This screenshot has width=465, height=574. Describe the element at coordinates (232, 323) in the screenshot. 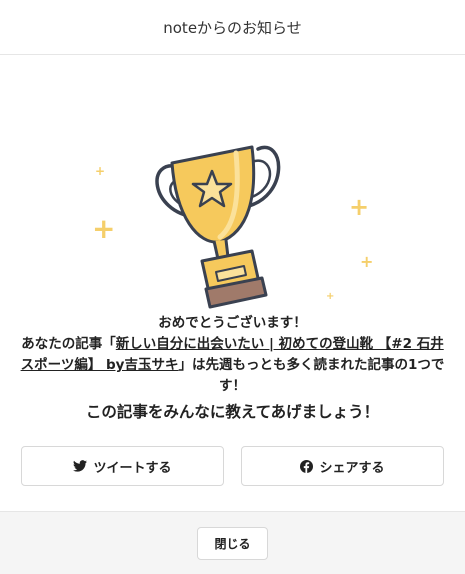

I see `congrats-line: おめでとうございます！` at that location.